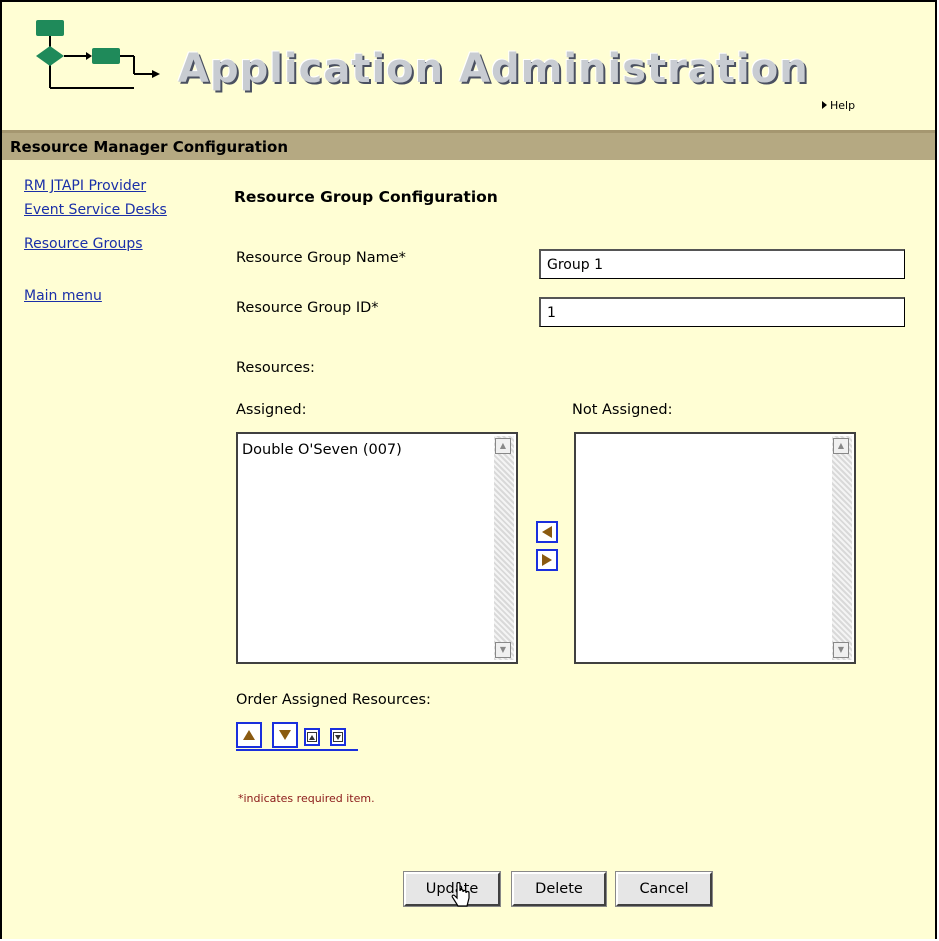 The width and height of the screenshot is (939, 941). I want to click on move-right-button, so click(547, 560).